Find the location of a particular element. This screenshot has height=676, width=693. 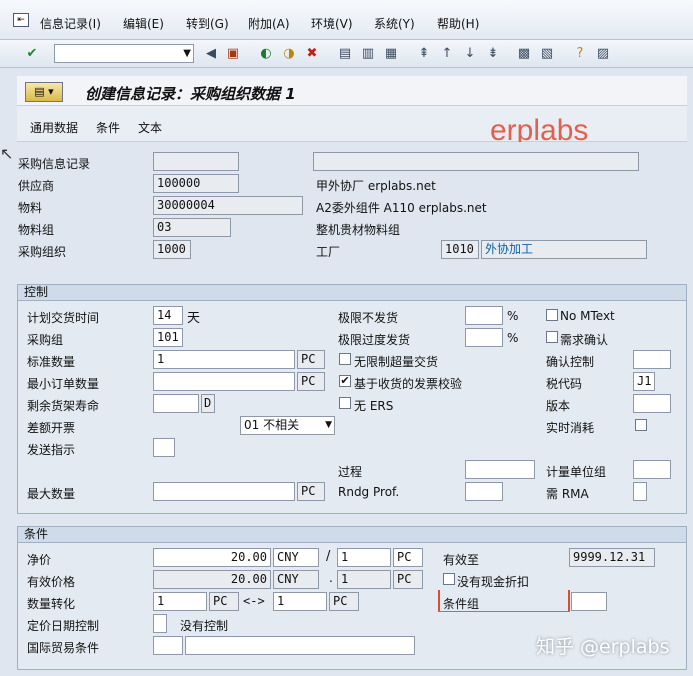

price-unit-field: 1 is located at coordinates (364, 557).